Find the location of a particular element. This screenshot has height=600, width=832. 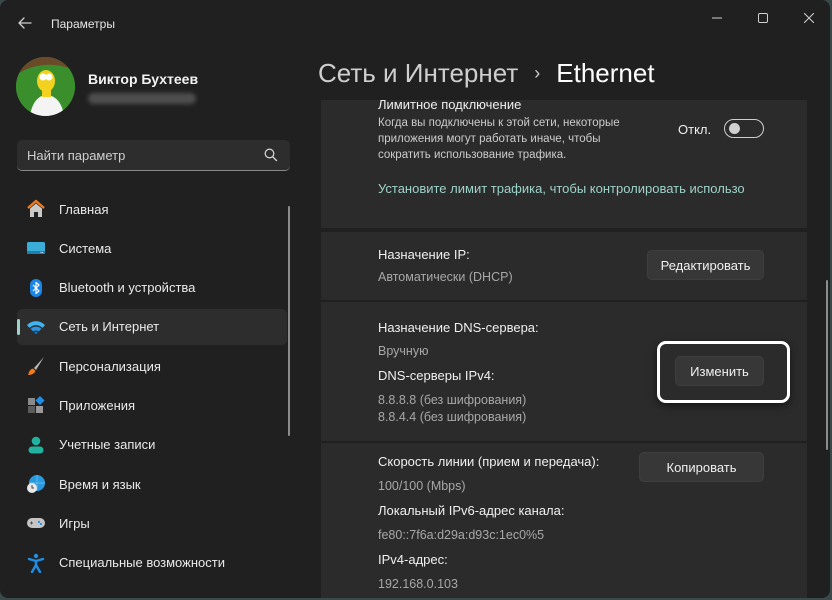

close-icon is located at coordinates (809, 18).